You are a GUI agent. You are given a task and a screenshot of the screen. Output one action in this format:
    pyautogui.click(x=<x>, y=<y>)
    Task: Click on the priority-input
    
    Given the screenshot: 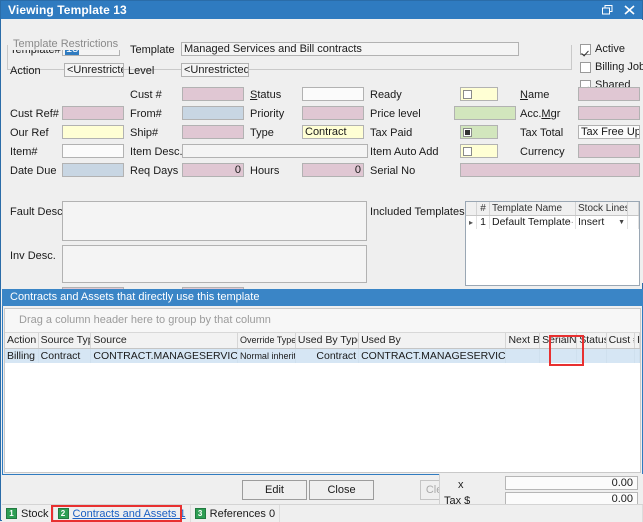 What is the action you would take?
    pyautogui.click(x=333, y=113)
    